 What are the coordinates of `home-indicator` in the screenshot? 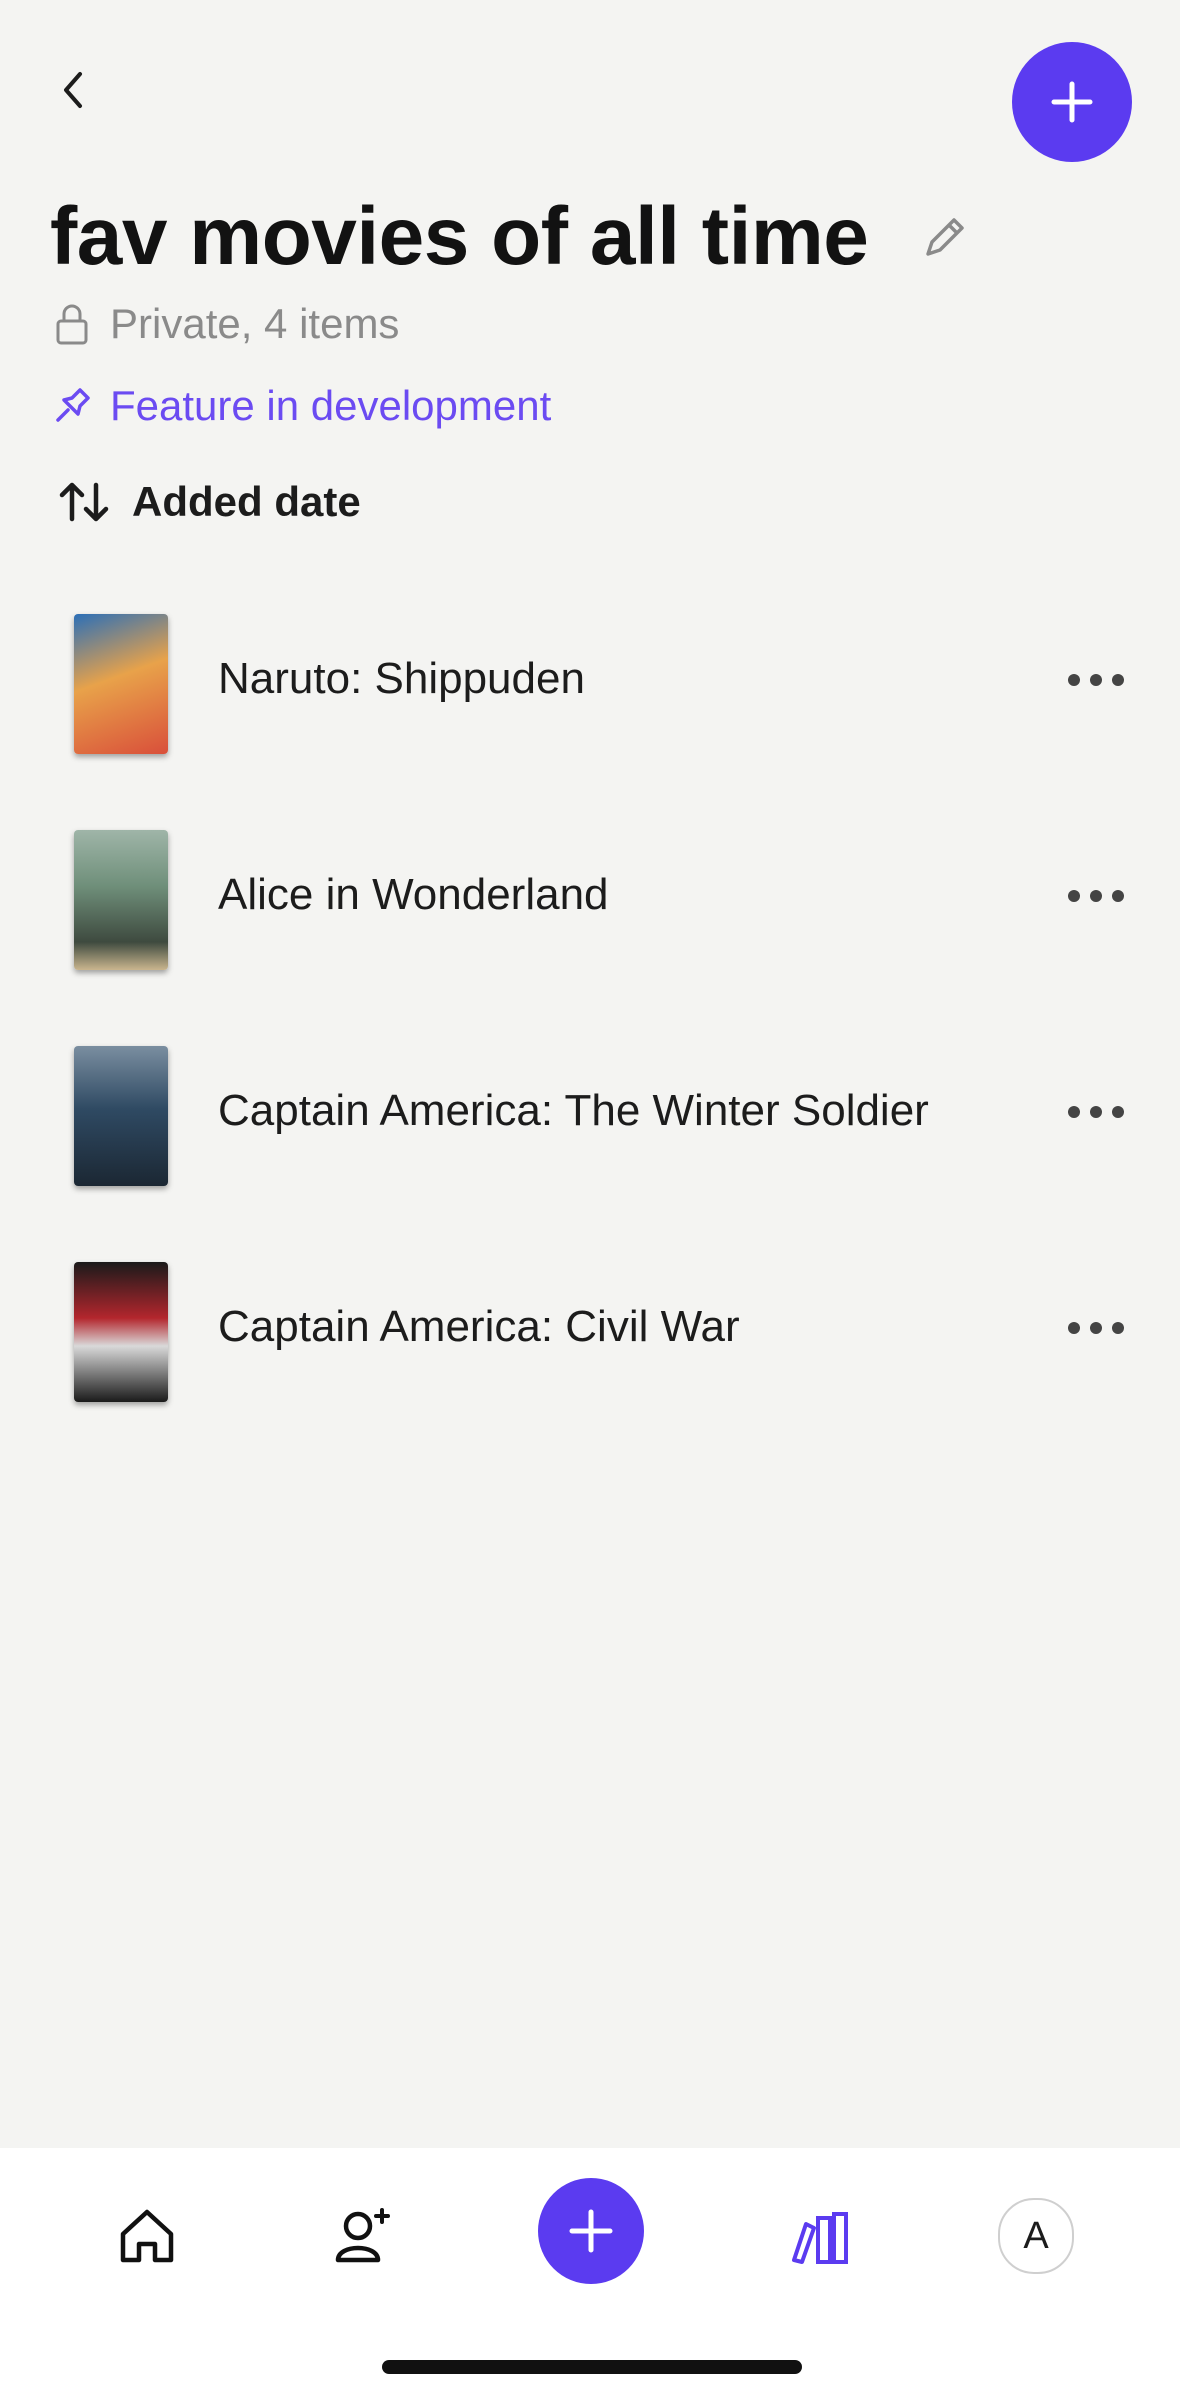 It's located at (592, 2367).